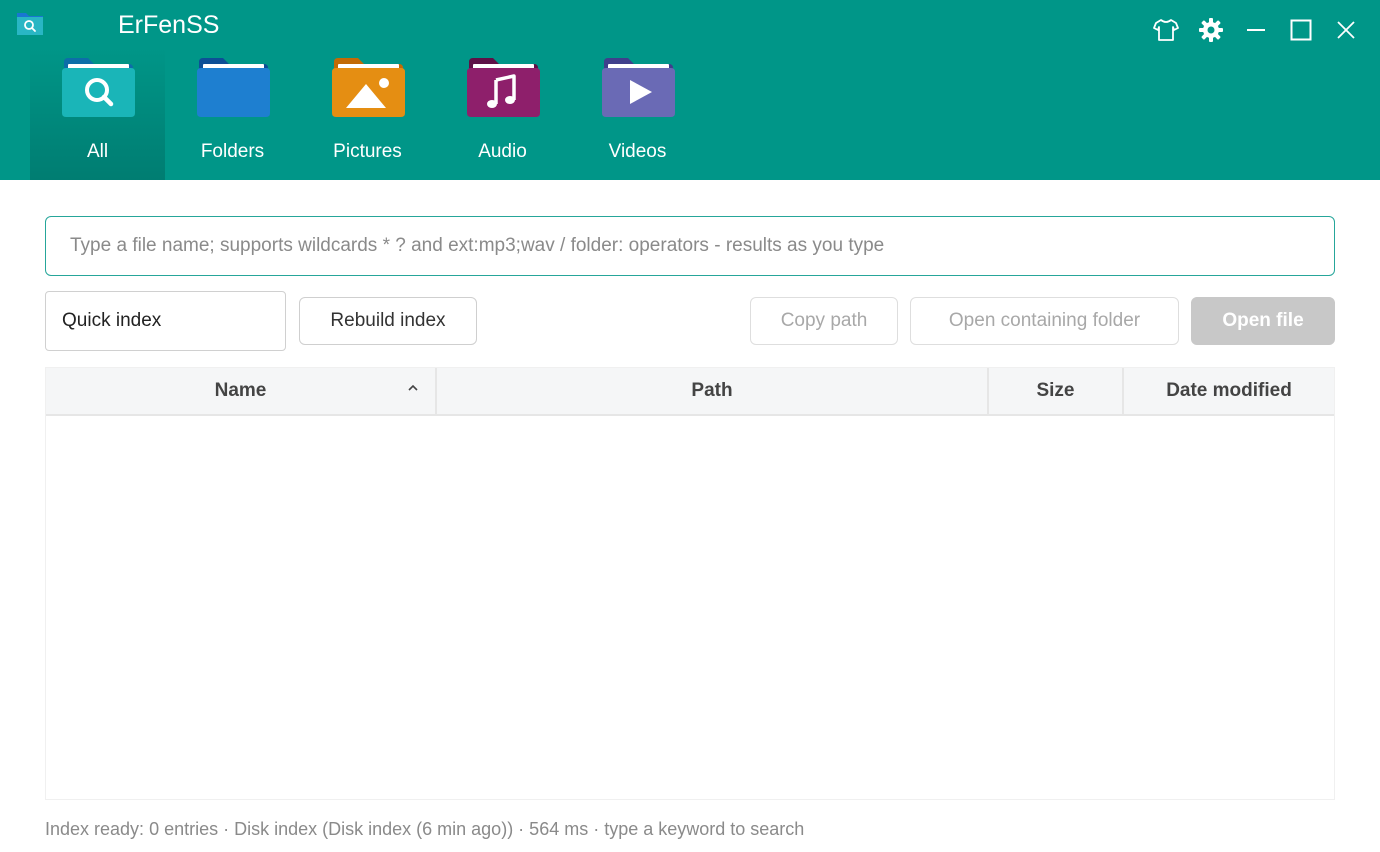 The image size is (1380, 852). I want to click on maximize-button, so click(1301, 30).